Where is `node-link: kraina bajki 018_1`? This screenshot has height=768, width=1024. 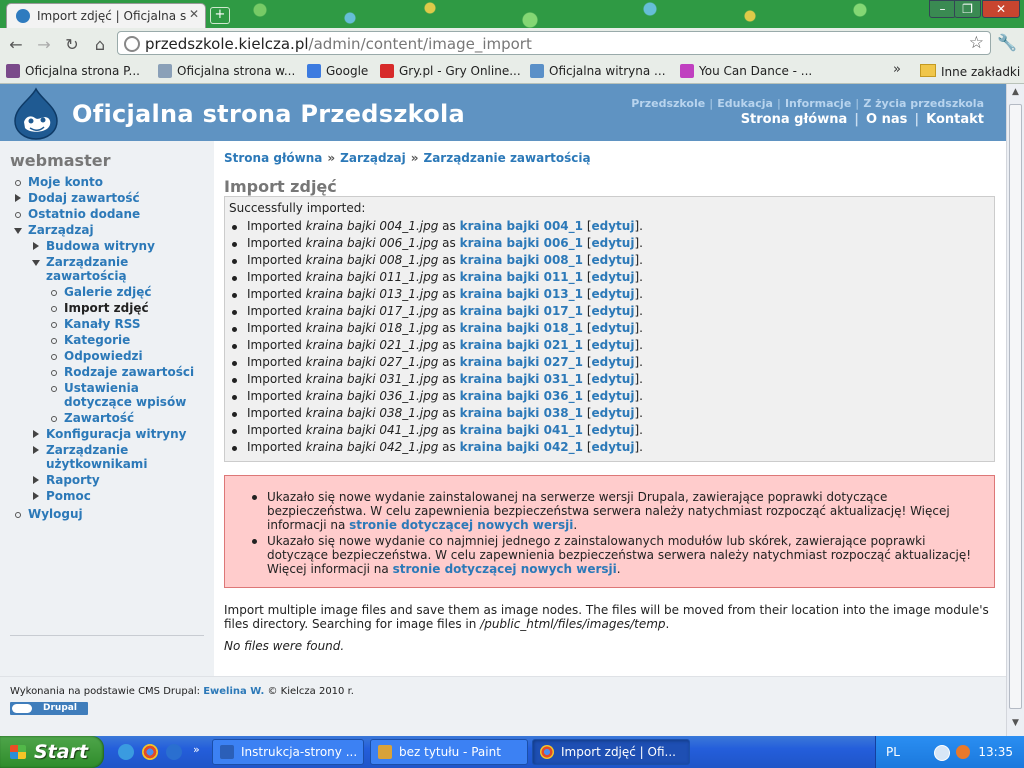
node-link: kraina bajki 018_1 is located at coordinates (521, 328).